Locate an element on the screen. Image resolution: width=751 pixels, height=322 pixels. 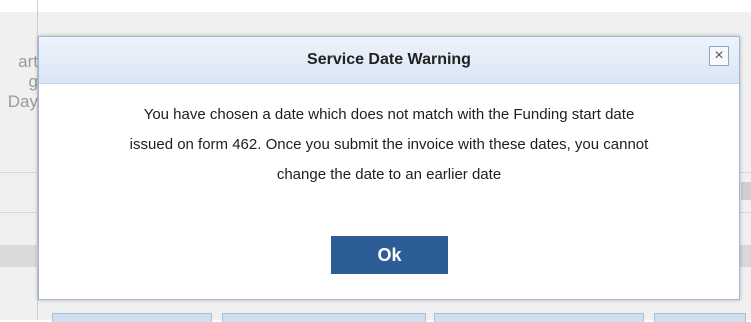
dialog-title: Service Date Warning is located at coordinates (389, 59).